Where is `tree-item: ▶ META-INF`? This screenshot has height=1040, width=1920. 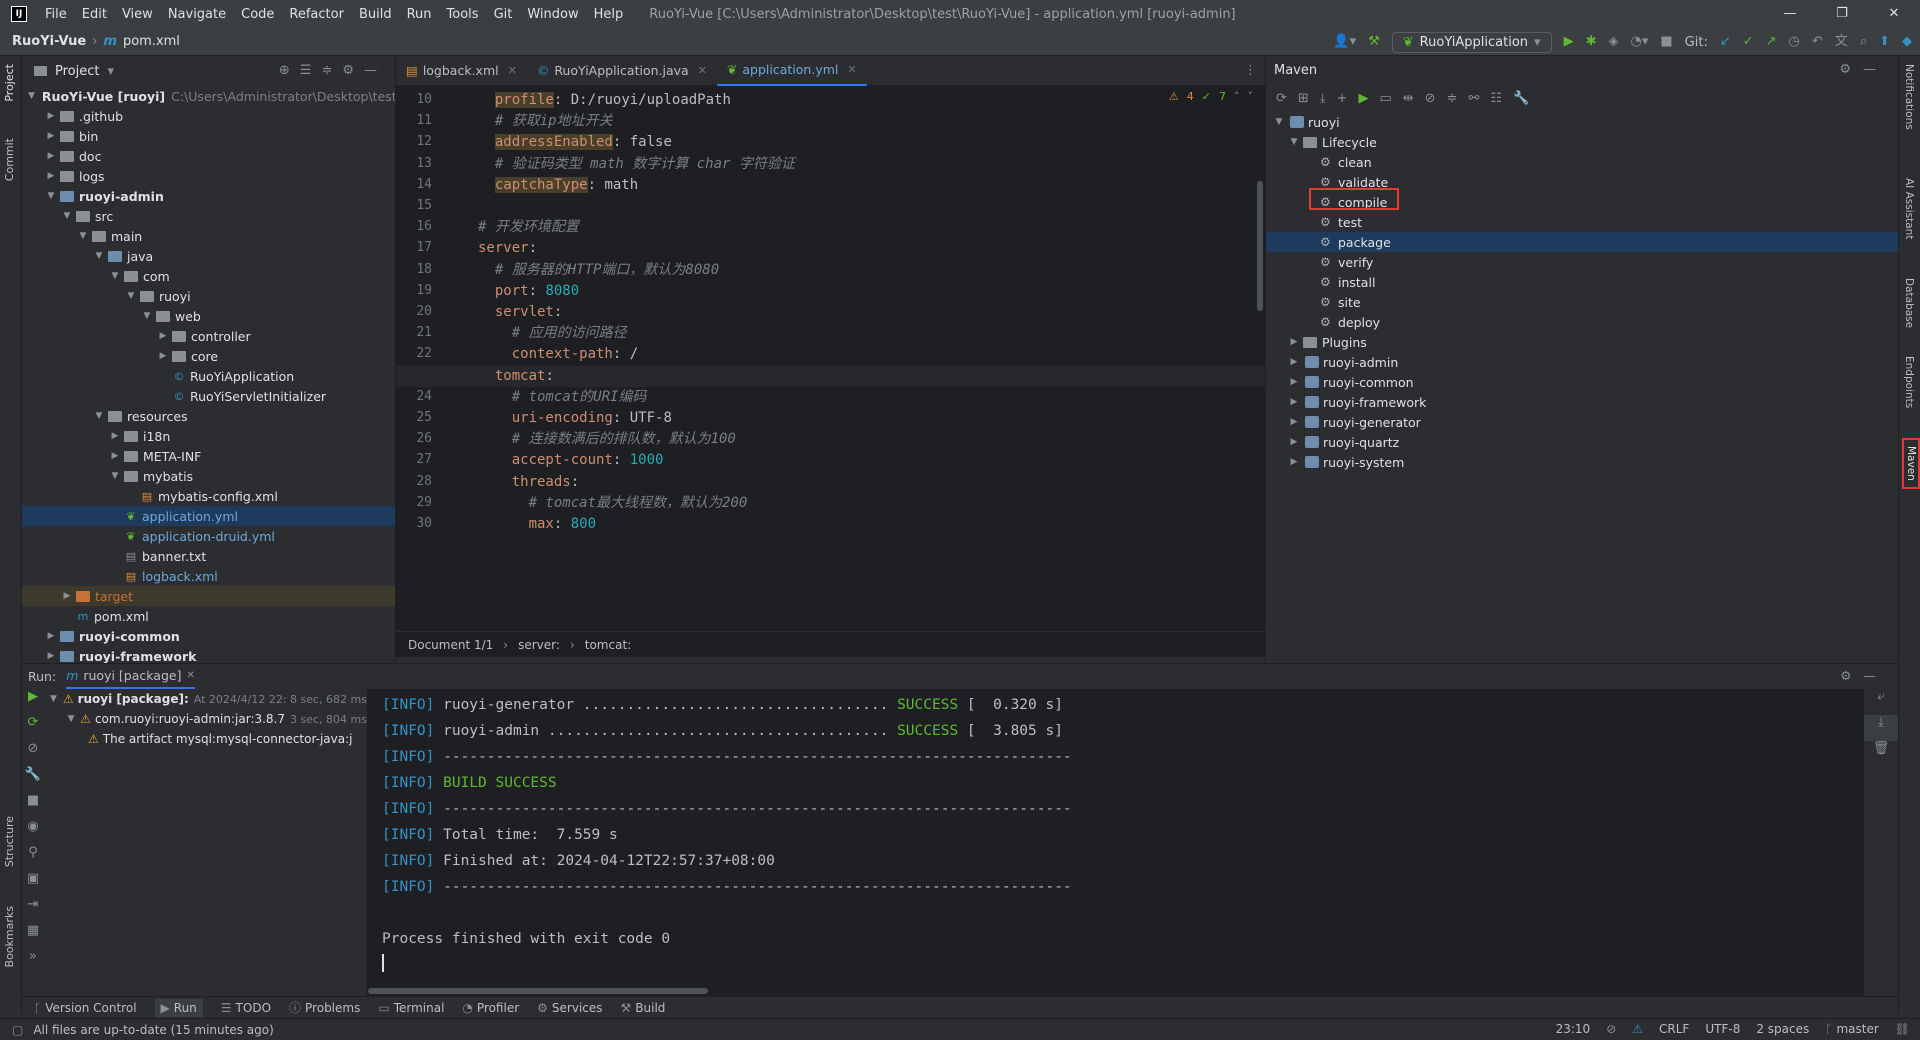 tree-item: ▶ META-INF is located at coordinates (208, 456).